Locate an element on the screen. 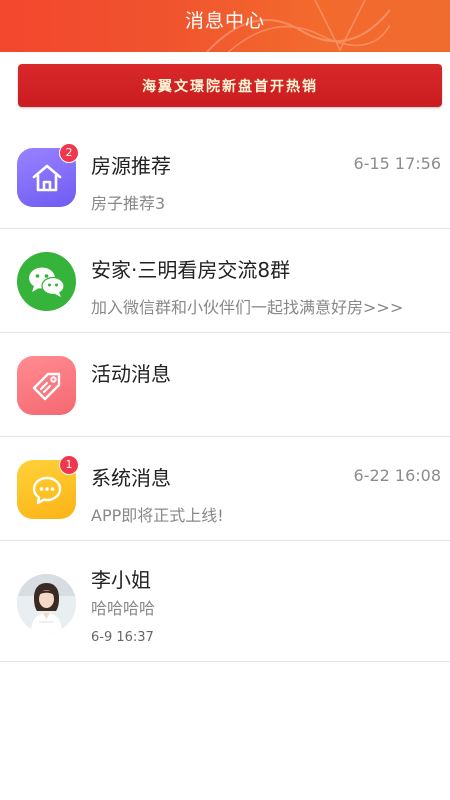  unread-badge: 2 is located at coordinates (69, 153).